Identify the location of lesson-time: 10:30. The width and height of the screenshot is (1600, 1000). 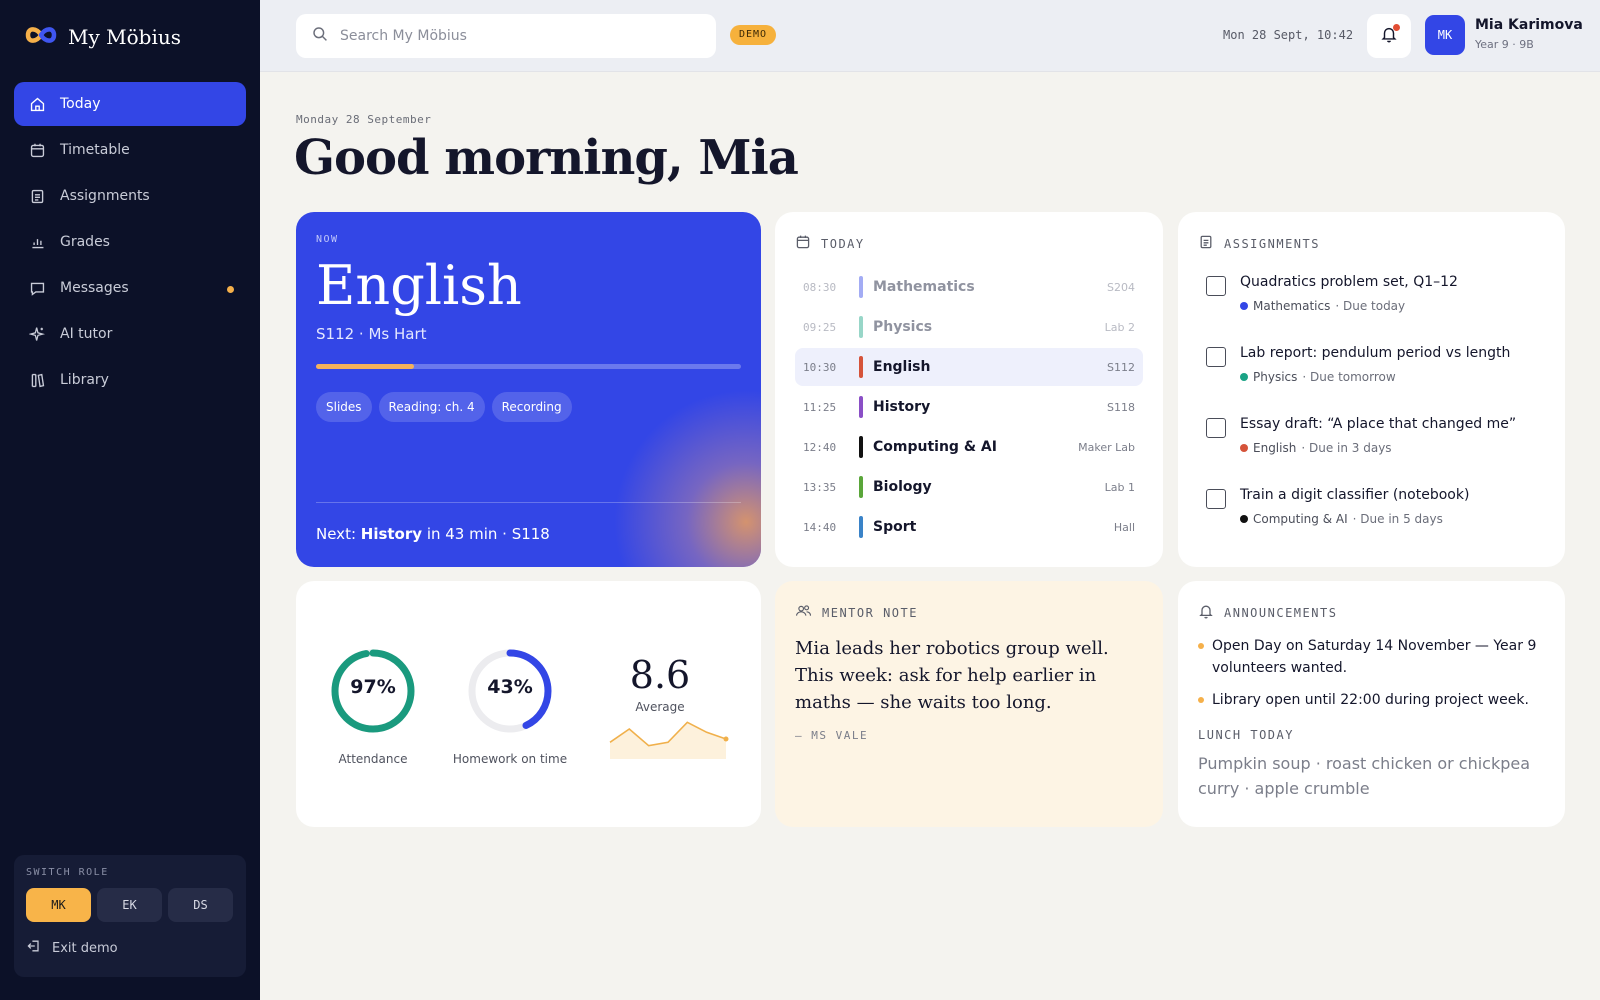
(820, 367).